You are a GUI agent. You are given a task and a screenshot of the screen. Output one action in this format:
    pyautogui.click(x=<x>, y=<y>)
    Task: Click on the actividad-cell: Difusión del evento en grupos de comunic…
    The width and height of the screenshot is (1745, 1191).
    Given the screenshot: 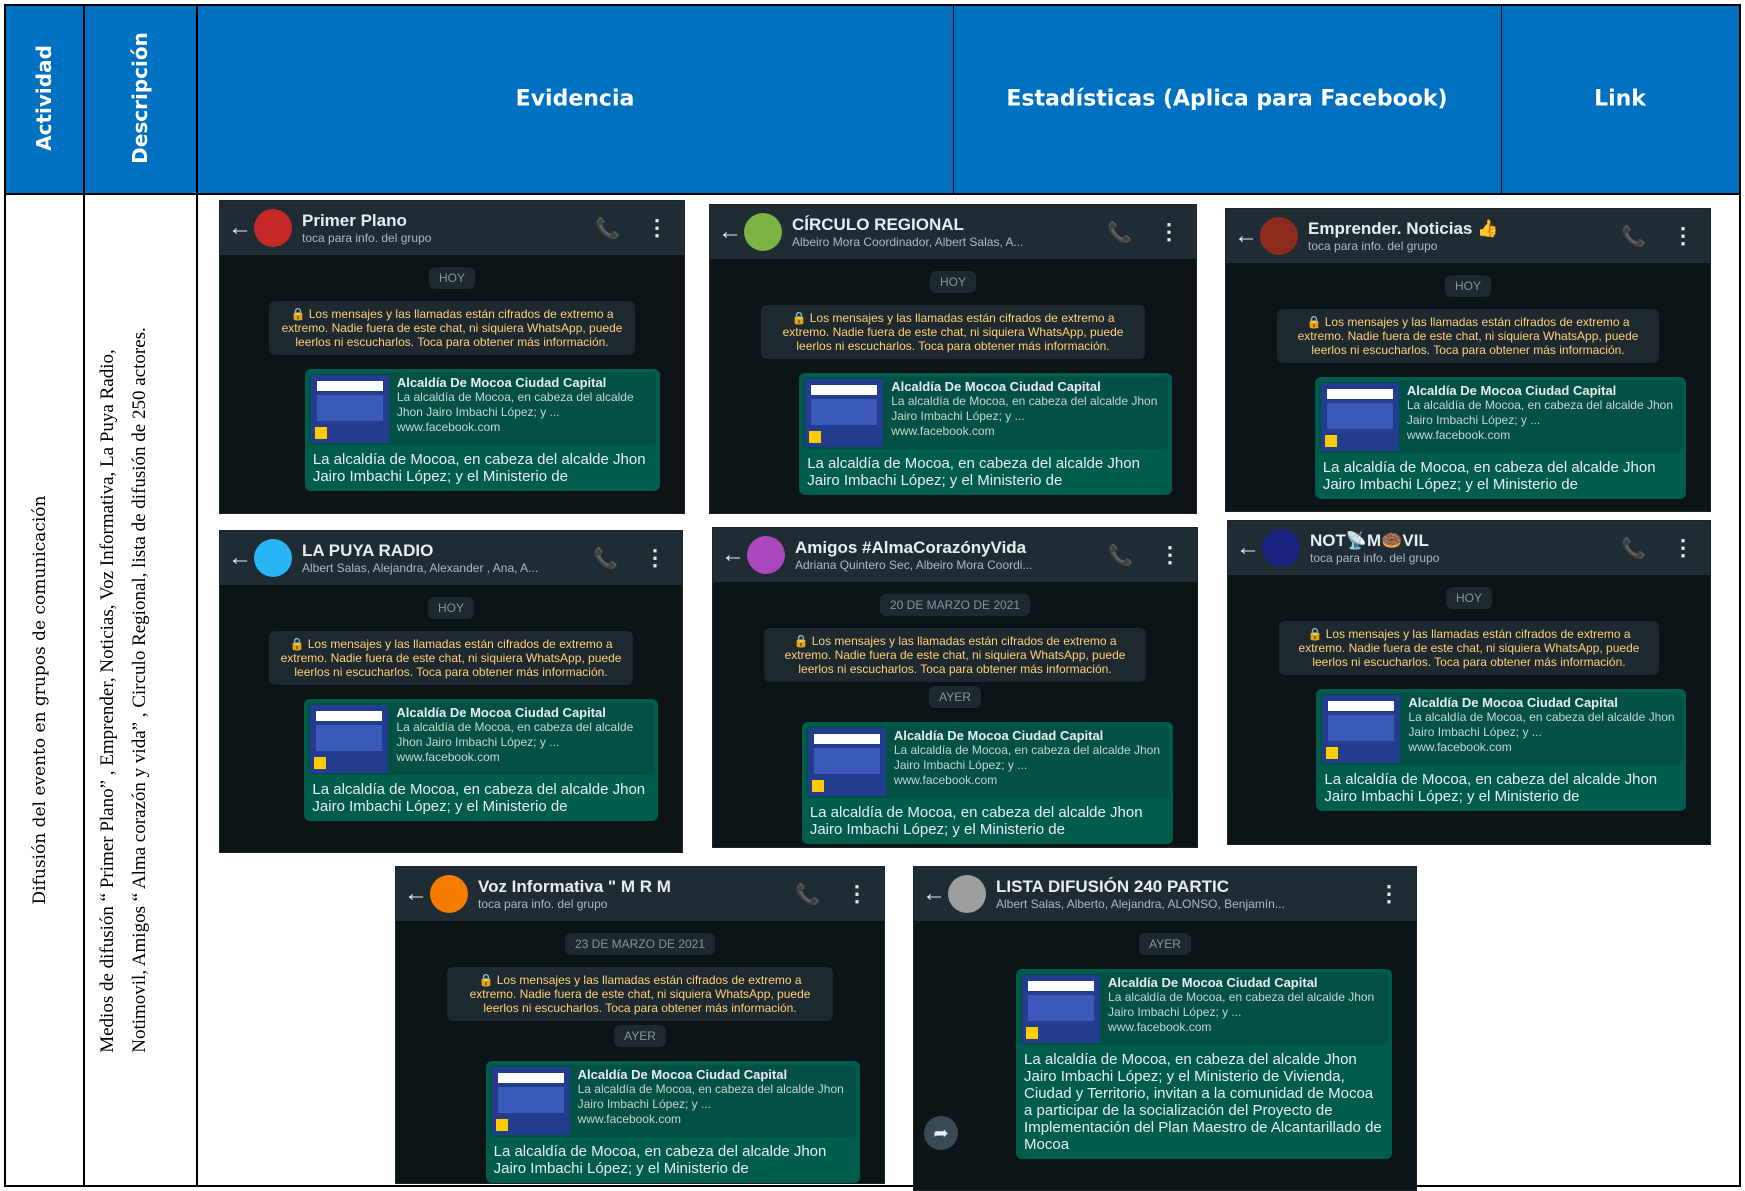 What is the action you would take?
    pyautogui.click(x=40, y=700)
    